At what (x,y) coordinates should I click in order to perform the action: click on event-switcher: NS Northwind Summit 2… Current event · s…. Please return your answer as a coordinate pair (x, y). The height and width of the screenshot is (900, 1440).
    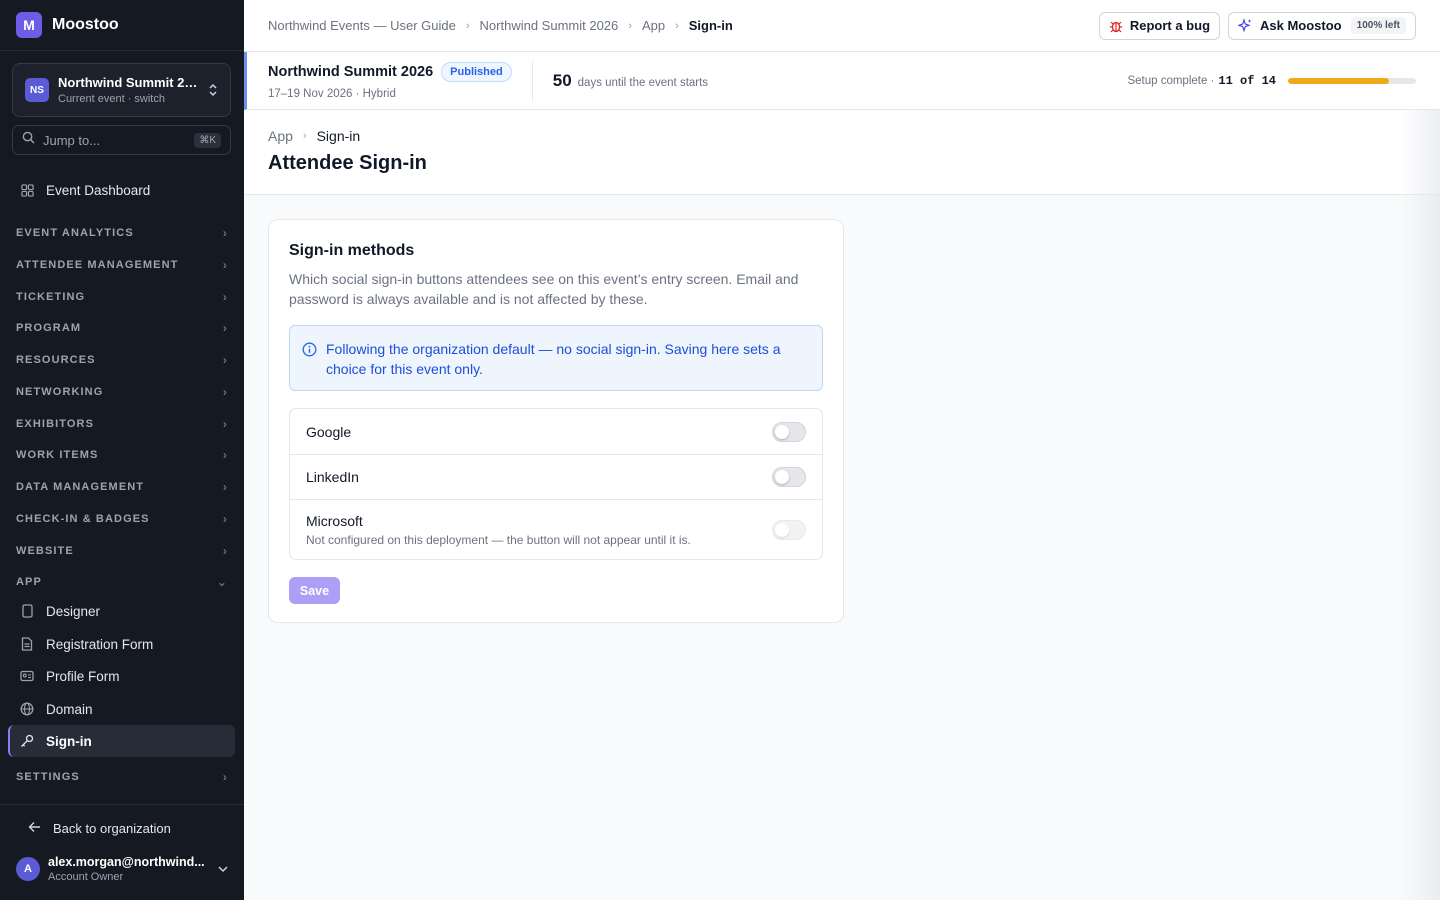
    Looking at the image, I should click on (121, 90).